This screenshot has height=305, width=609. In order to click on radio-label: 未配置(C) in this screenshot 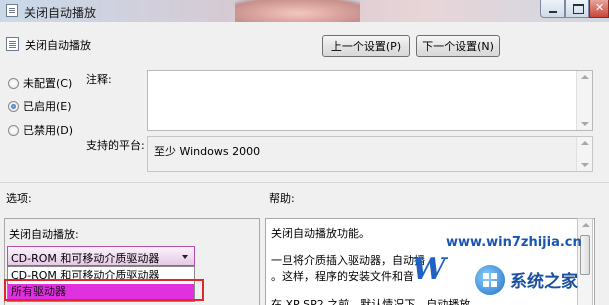, I will do `click(48, 83)`.